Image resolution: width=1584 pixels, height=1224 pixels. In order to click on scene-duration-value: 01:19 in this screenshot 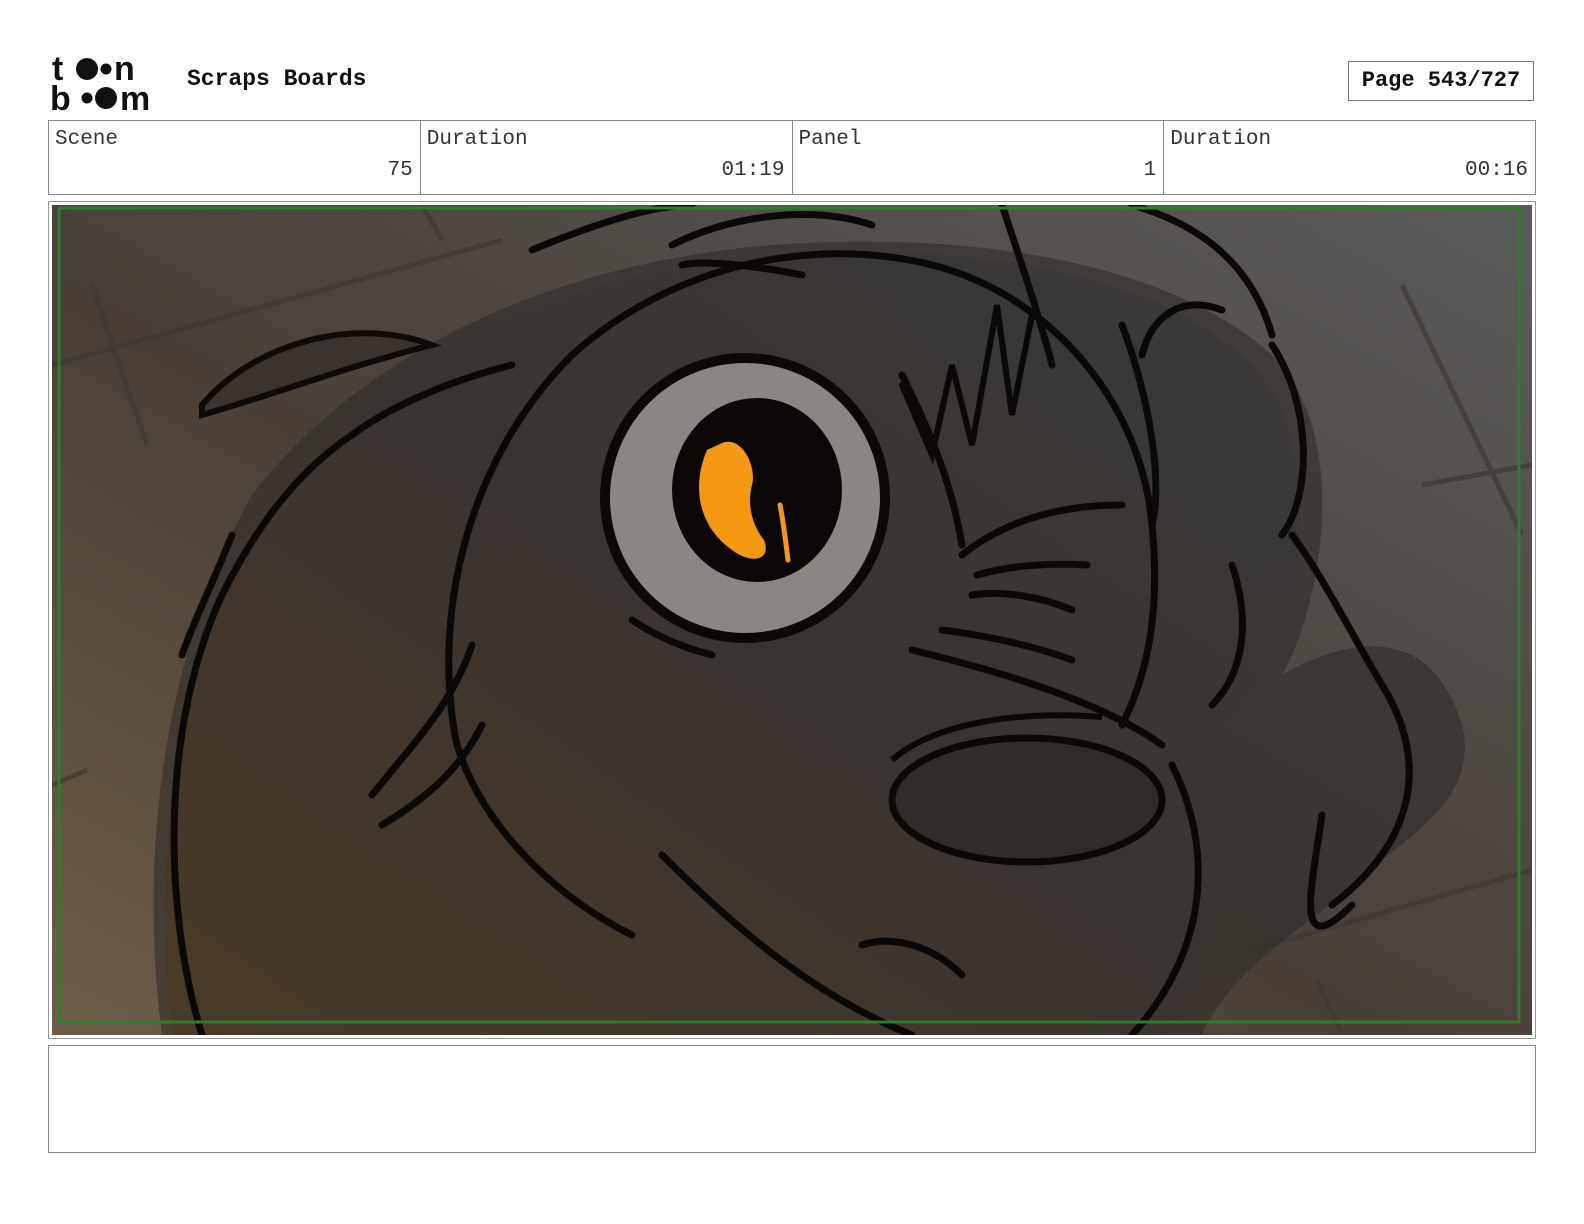, I will do `click(753, 170)`.